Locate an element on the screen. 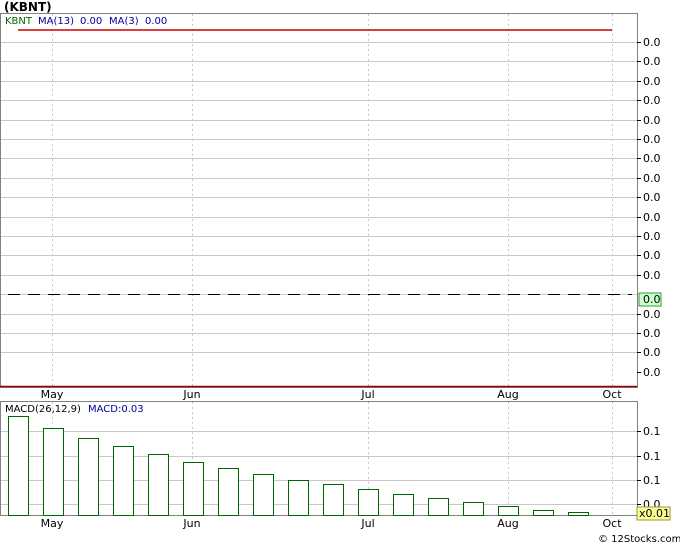  macd-scale-label: x0.01 is located at coordinates (654, 513).